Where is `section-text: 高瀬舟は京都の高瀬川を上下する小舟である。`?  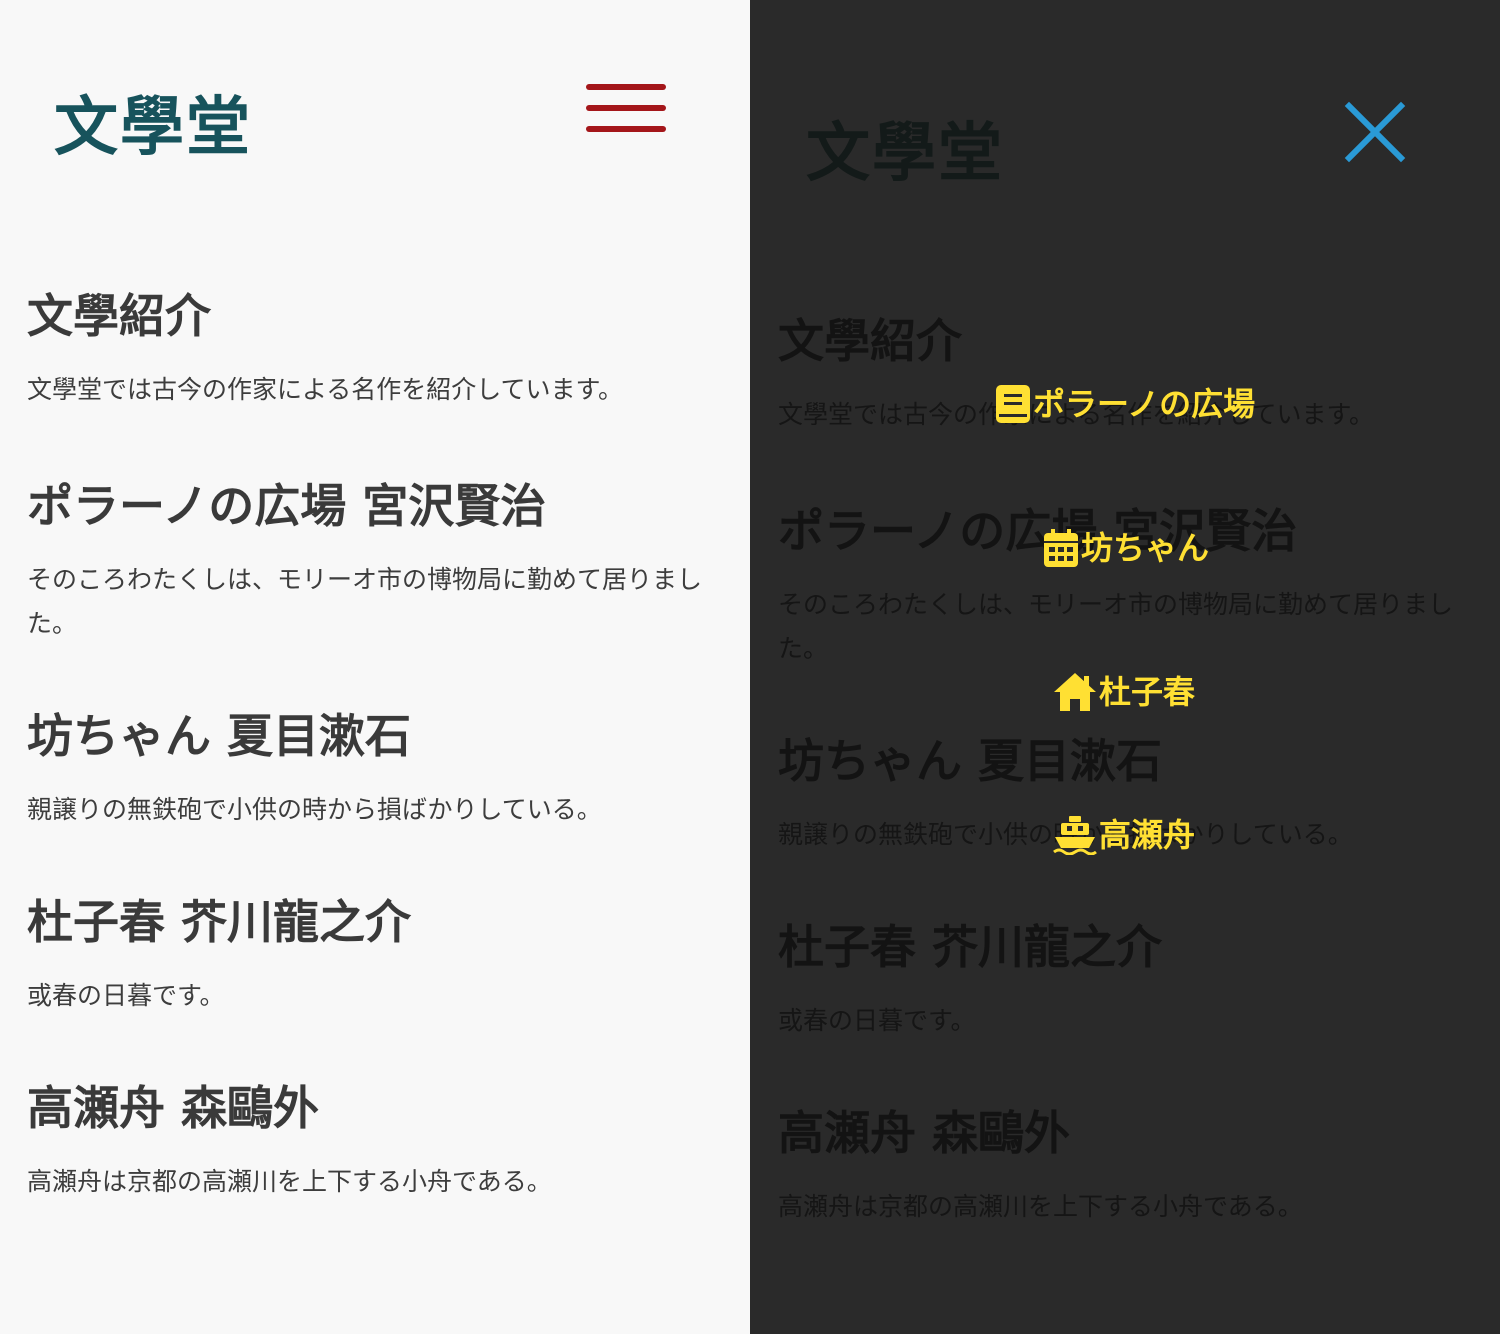 section-text: 高瀬舟は京都の高瀬川を上下する小舟である。 is located at coordinates (289, 1181).